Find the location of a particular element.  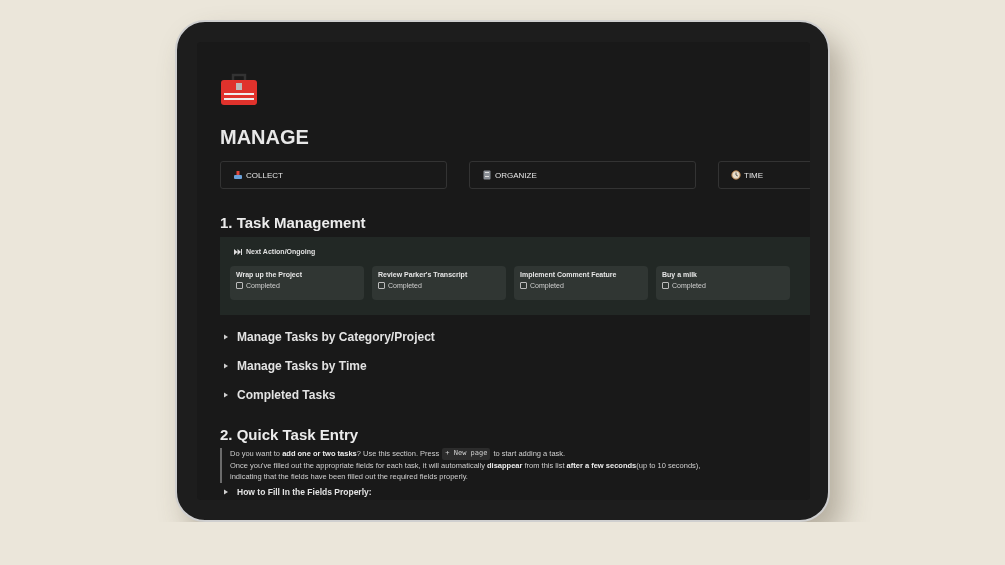

section-heading: 2. Quick Task Entry is located at coordinates (290, 434).